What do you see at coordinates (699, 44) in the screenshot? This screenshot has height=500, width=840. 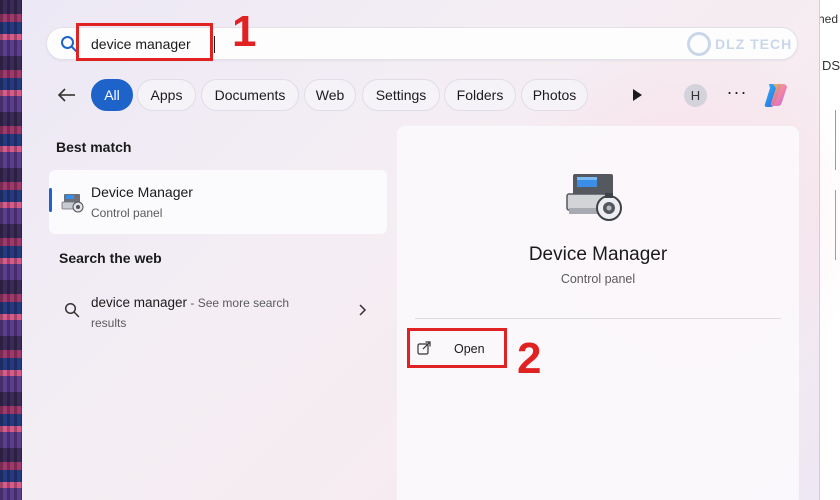 I see `watermark-logo-mark` at bounding box center [699, 44].